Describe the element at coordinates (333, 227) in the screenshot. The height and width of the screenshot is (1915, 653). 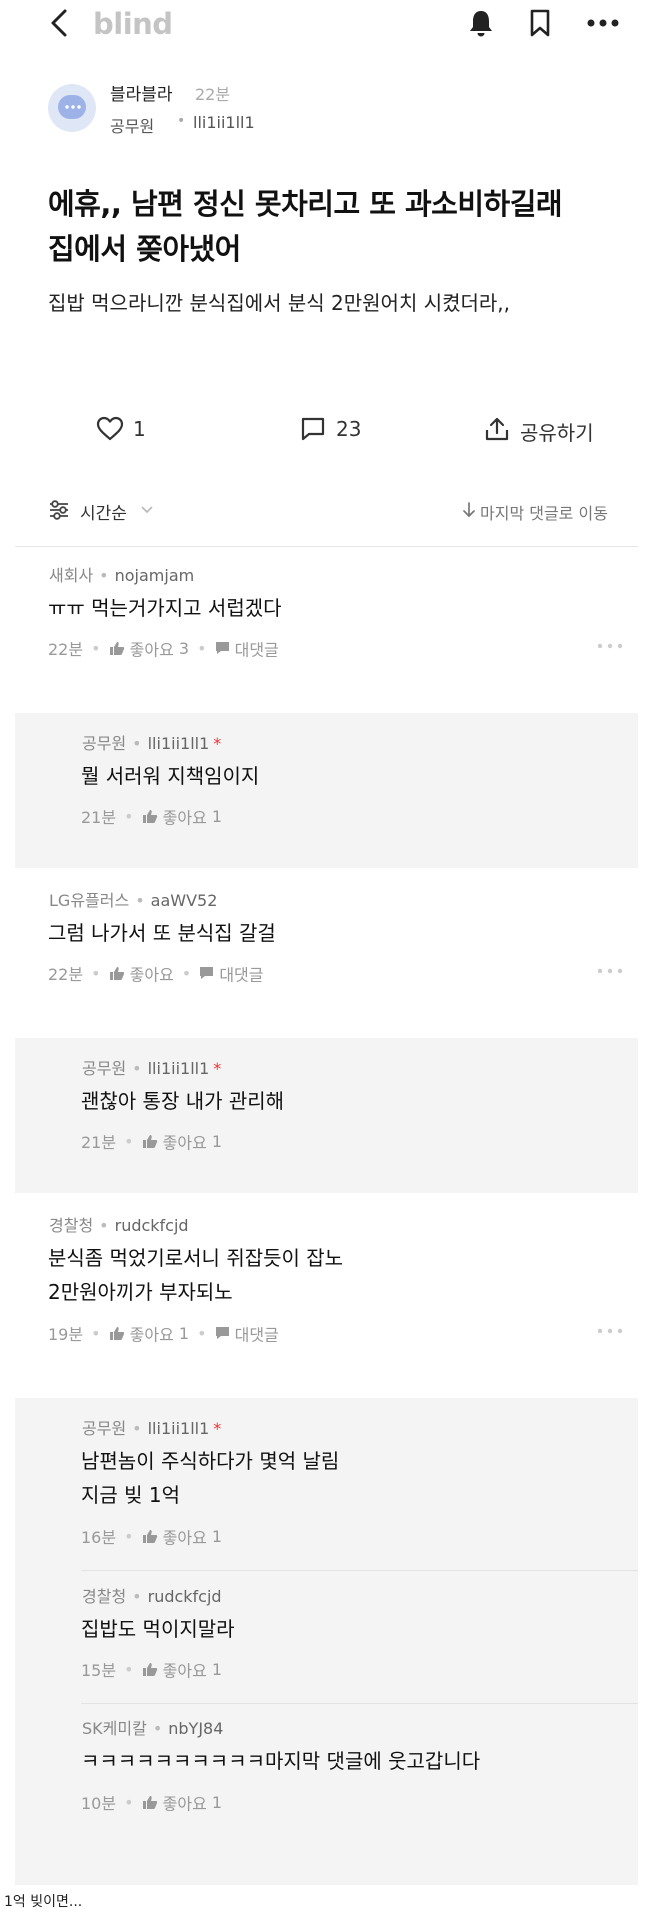
I see `post-title: 에휴,, 남편 정신 못차리고 또 과소비하길래 집에서 쫒아냈어` at that location.